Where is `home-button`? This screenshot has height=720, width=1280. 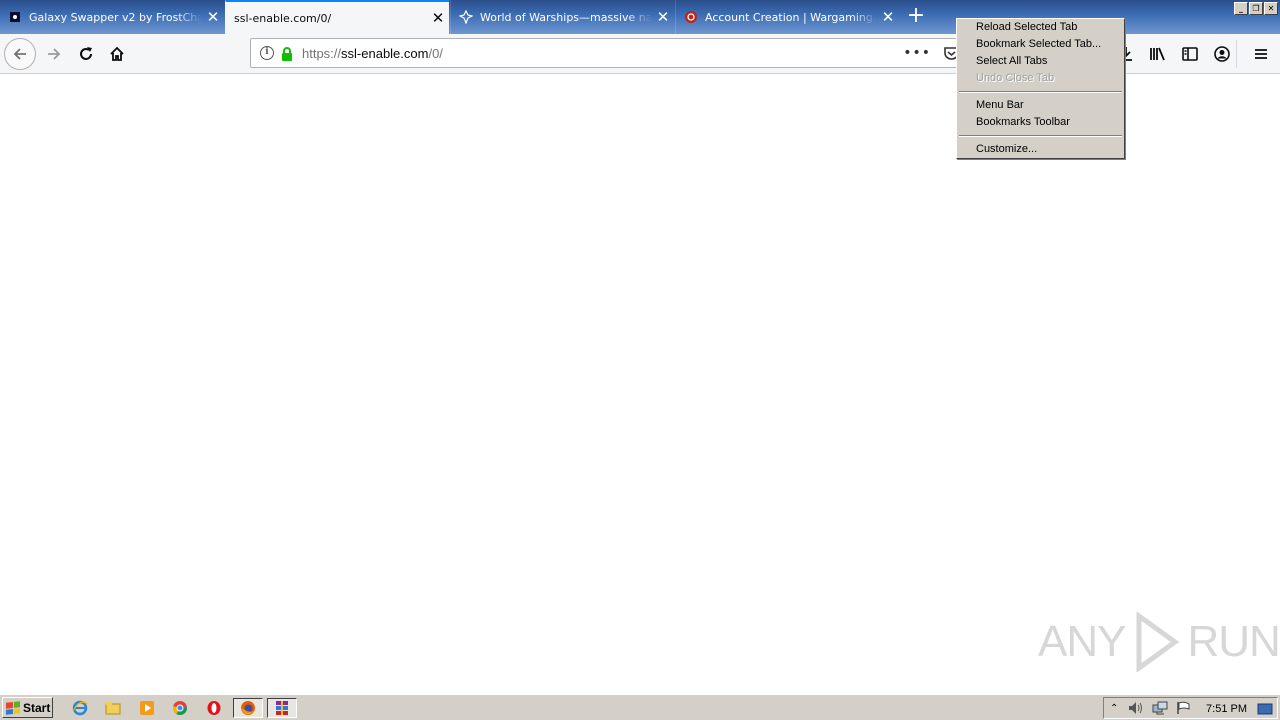
home-button is located at coordinates (117, 54).